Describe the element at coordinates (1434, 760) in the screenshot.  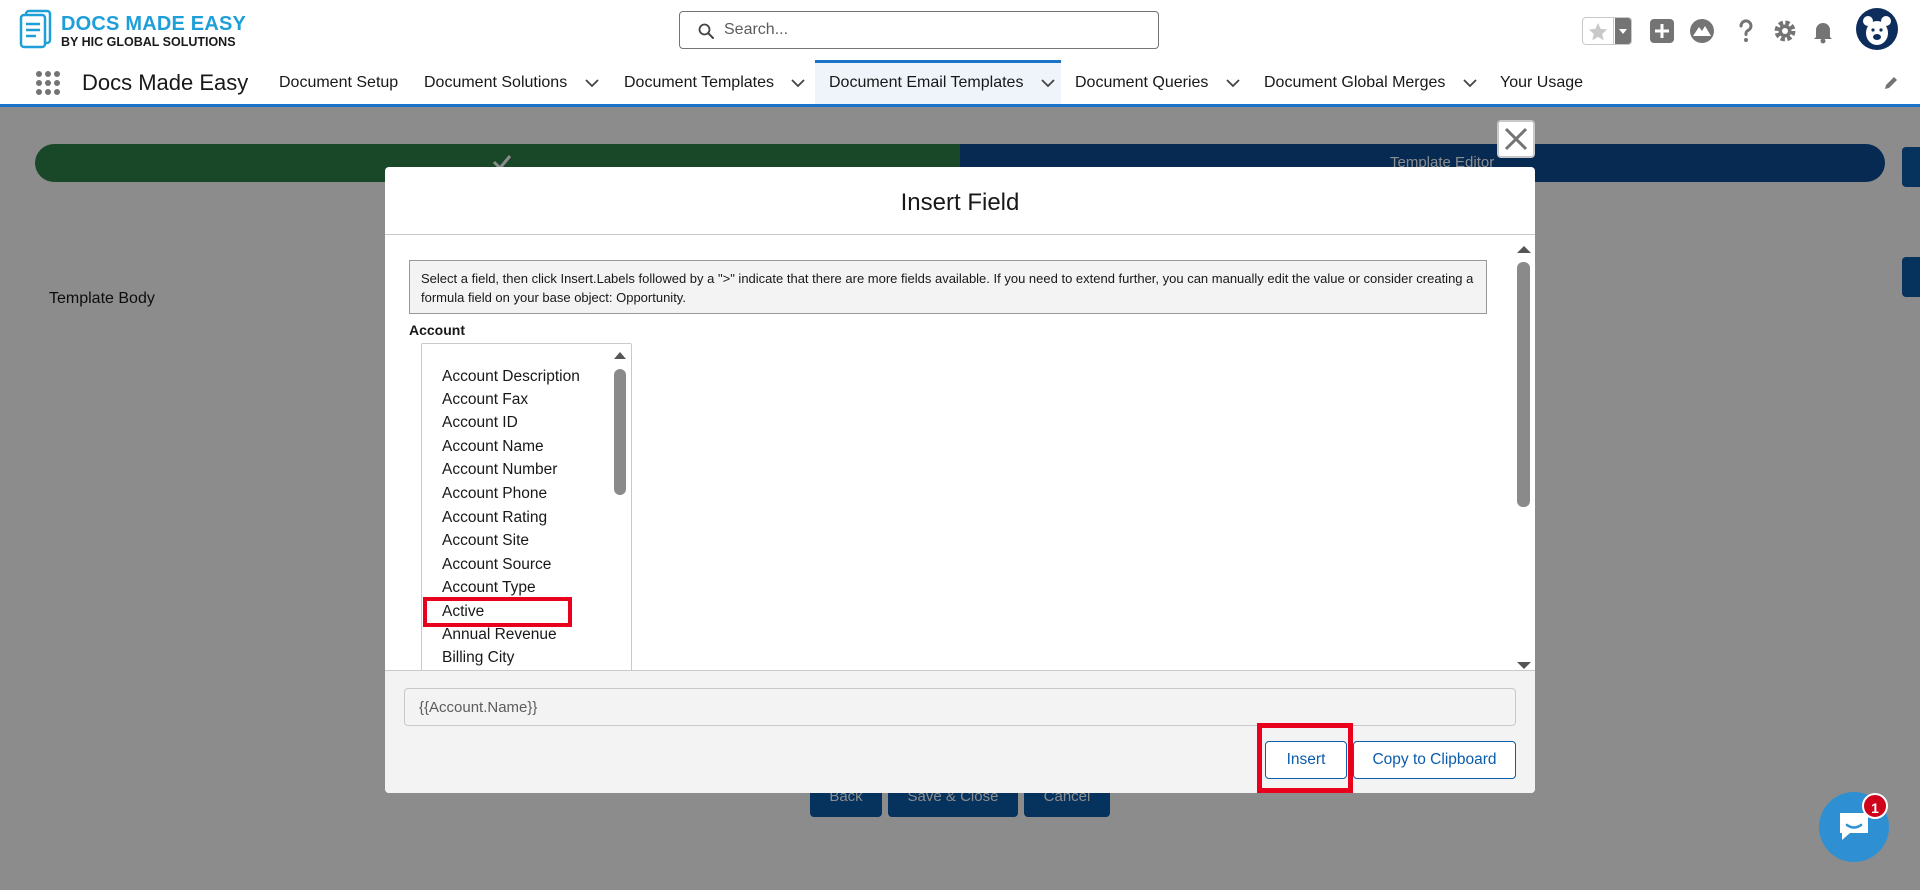
I see `copy-to-clipboard-button: Copy to Clipboard` at that location.